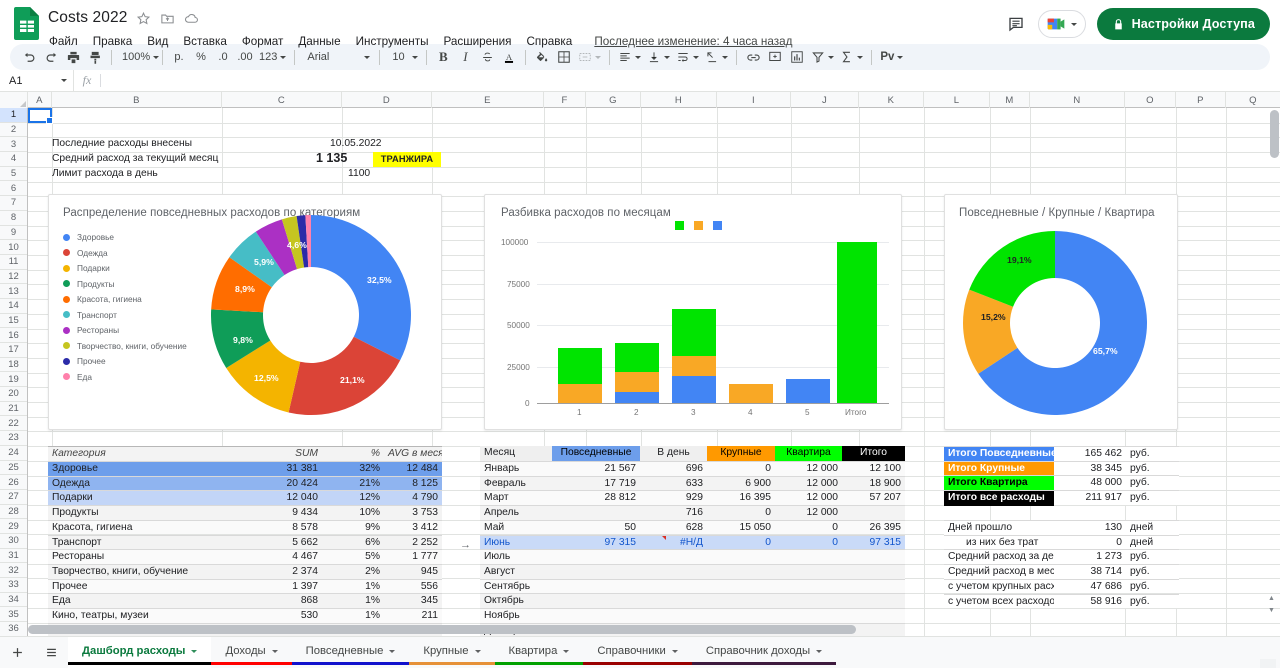 The height and width of the screenshot is (668, 1280). What do you see at coordinates (245, 512) in the screenshot?
I see `table-row: Продукты 9 434 10% 3 753` at bounding box center [245, 512].